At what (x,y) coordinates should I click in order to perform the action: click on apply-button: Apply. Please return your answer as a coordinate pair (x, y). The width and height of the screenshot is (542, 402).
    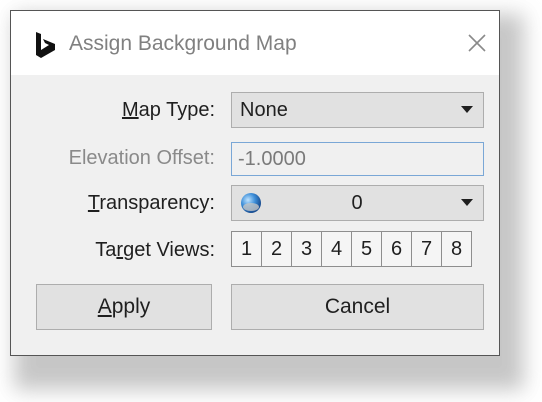
    Looking at the image, I should click on (124, 307).